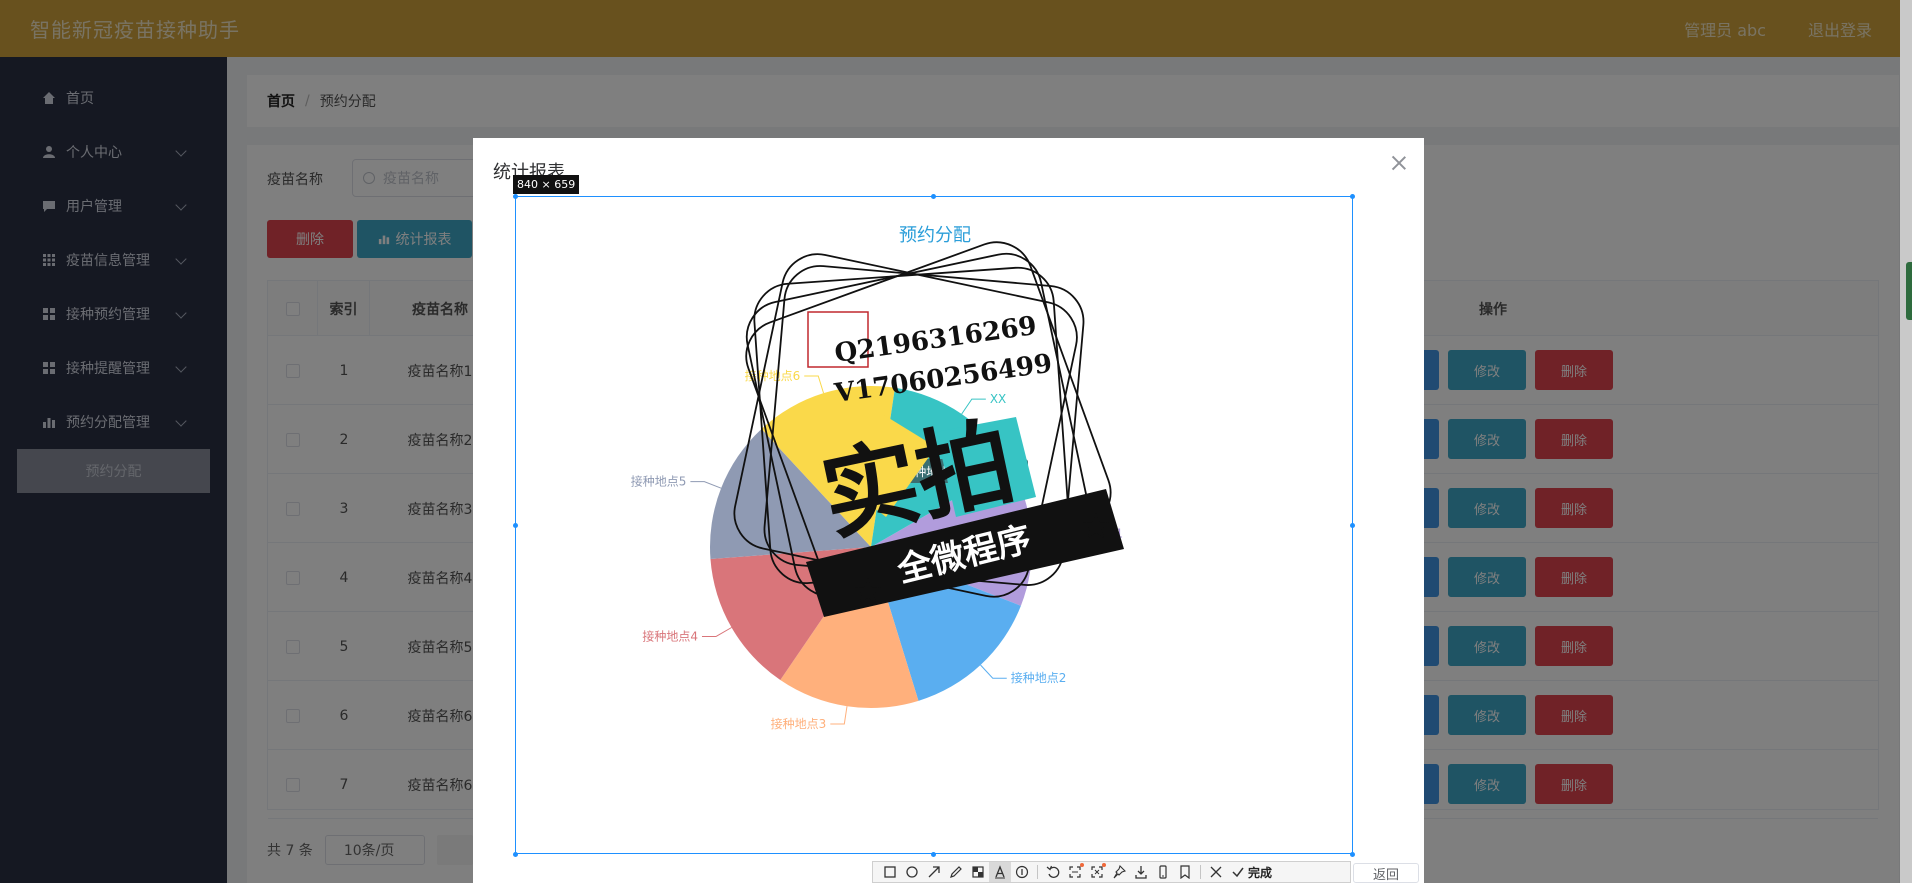 The height and width of the screenshot is (883, 1912). Describe the element at coordinates (1000, 872) in the screenshot. I see `text-icon` at that location.